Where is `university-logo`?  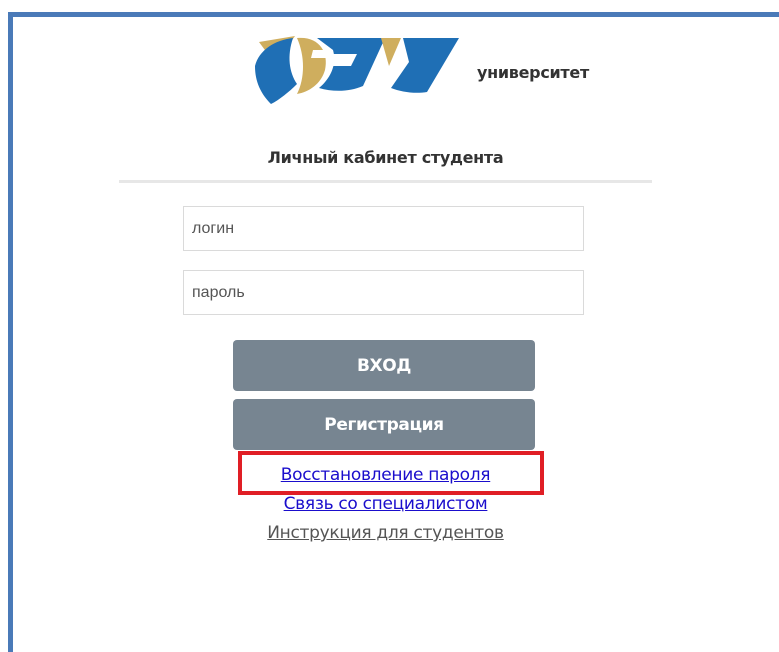 university-logo is located at coordinates (363, 69).